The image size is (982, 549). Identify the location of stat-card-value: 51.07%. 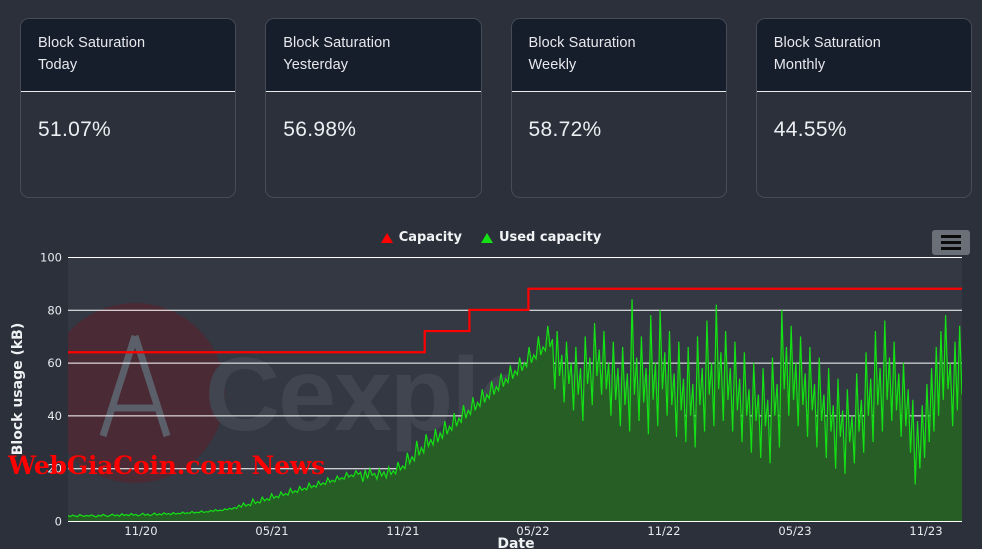
(75, 129).